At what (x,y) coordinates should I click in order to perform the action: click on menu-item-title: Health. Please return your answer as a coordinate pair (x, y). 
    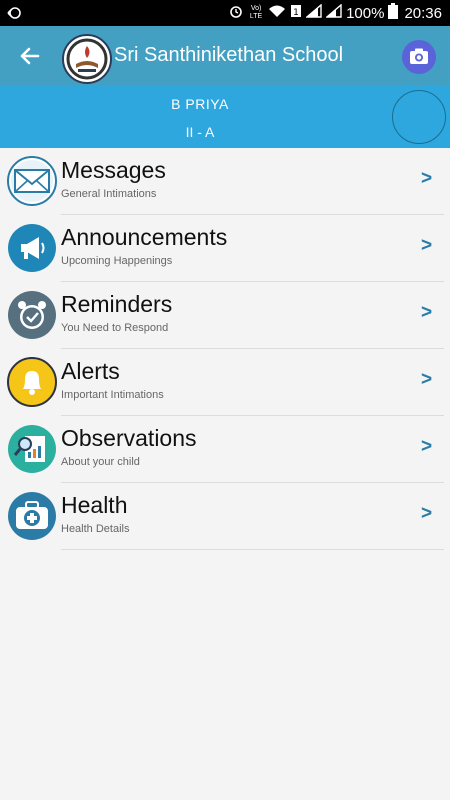
    Looking at the image, I should click on (94, 505).